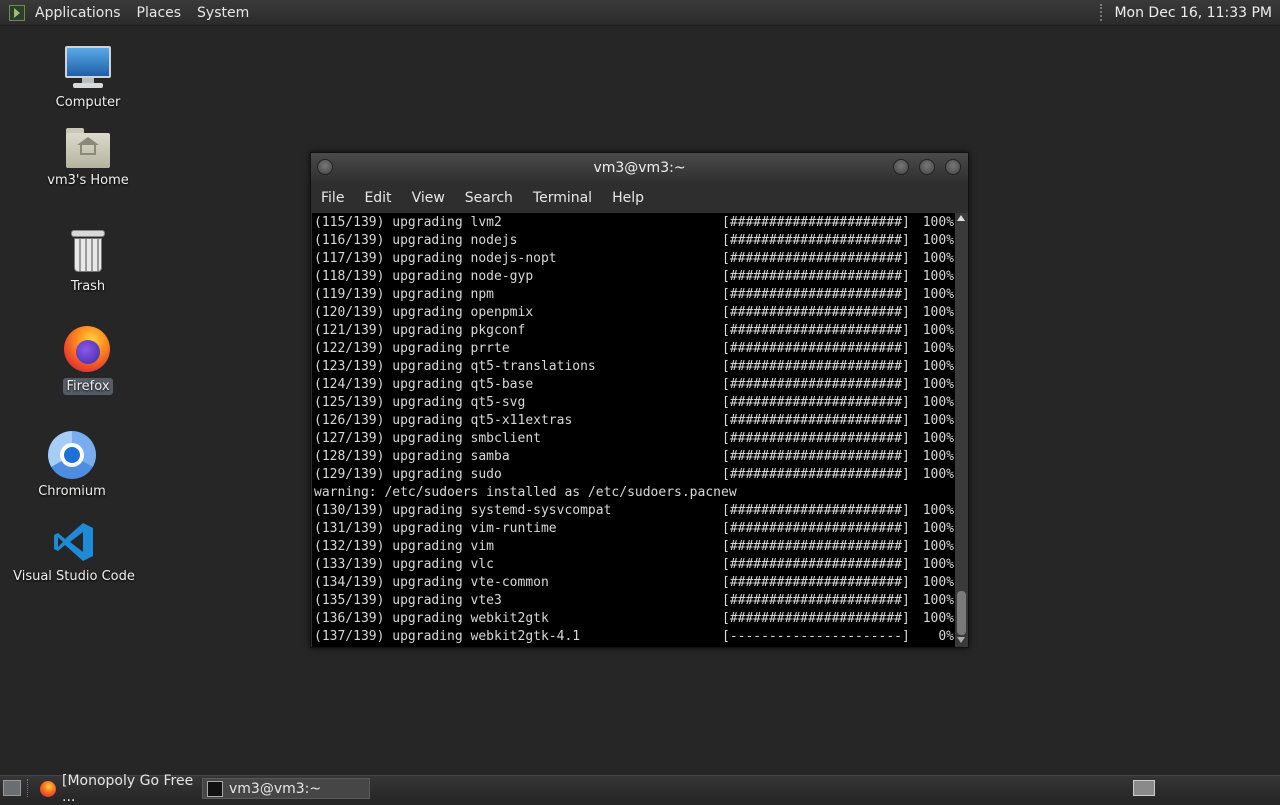  I want to click on menu-file: File, so click(332, 198).